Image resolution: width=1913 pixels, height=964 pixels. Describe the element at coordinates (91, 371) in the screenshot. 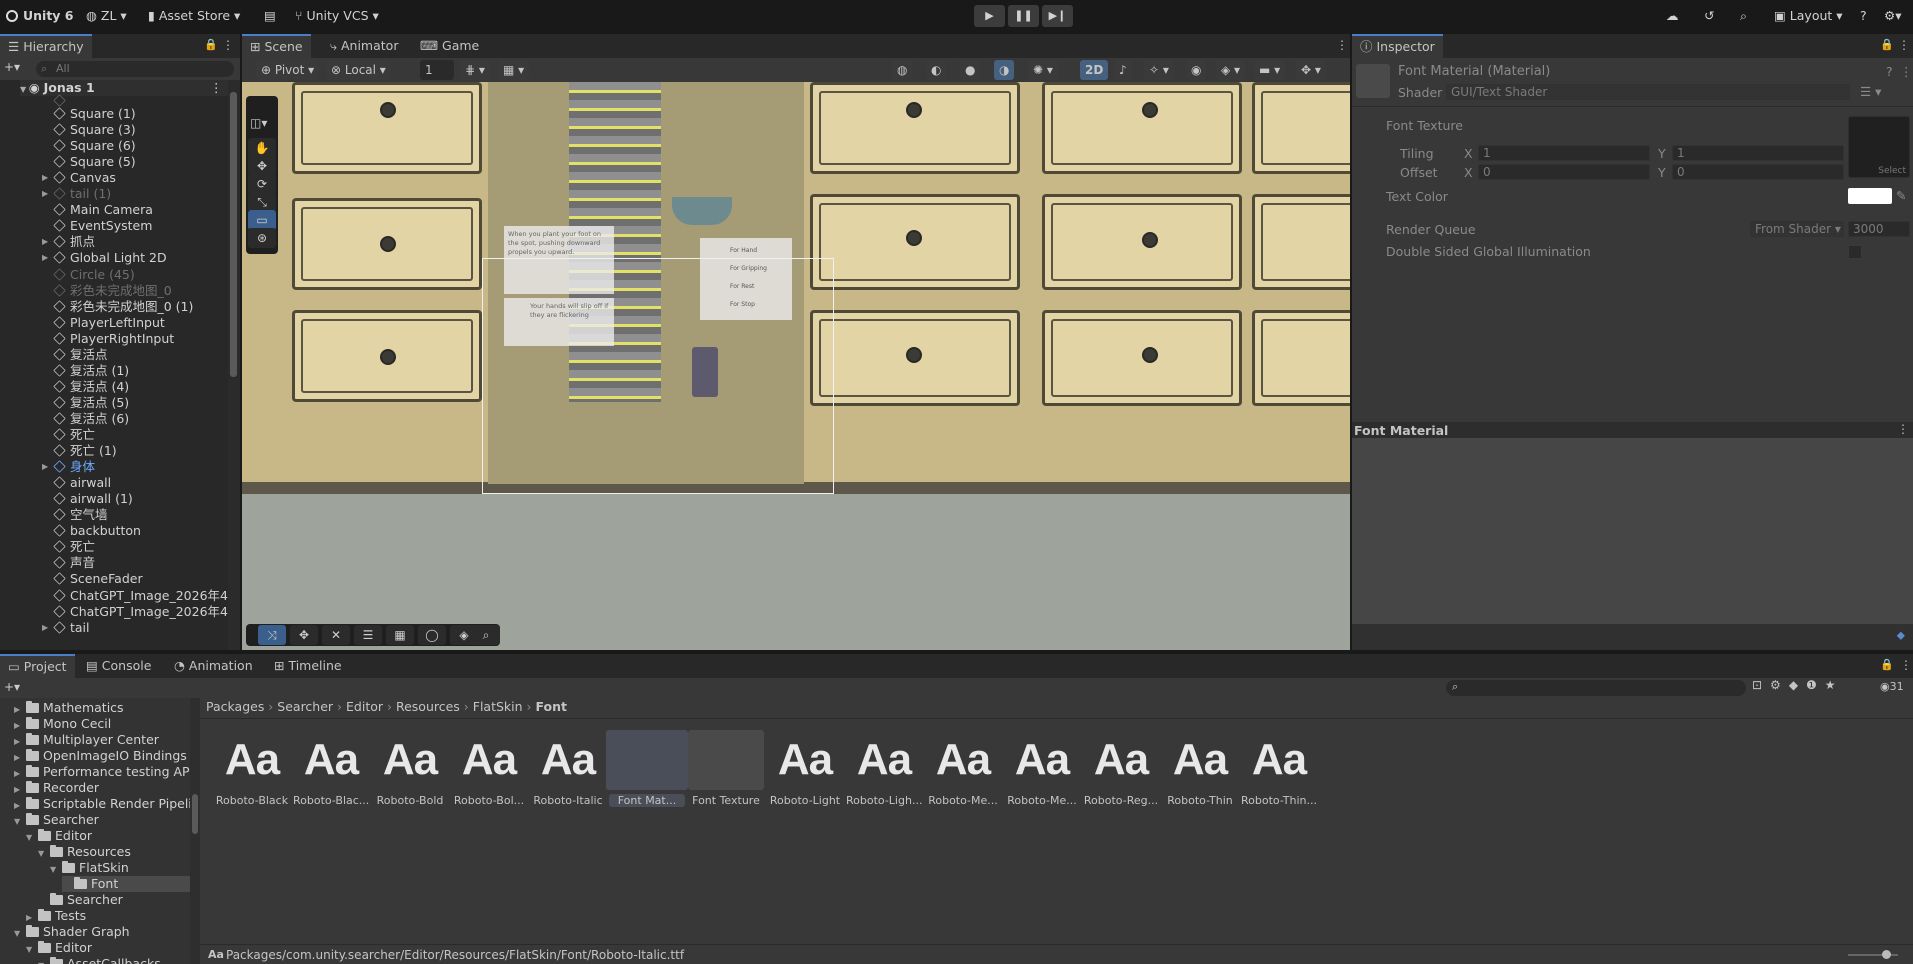

I see `list-item: 复活点 (1)` at that location.